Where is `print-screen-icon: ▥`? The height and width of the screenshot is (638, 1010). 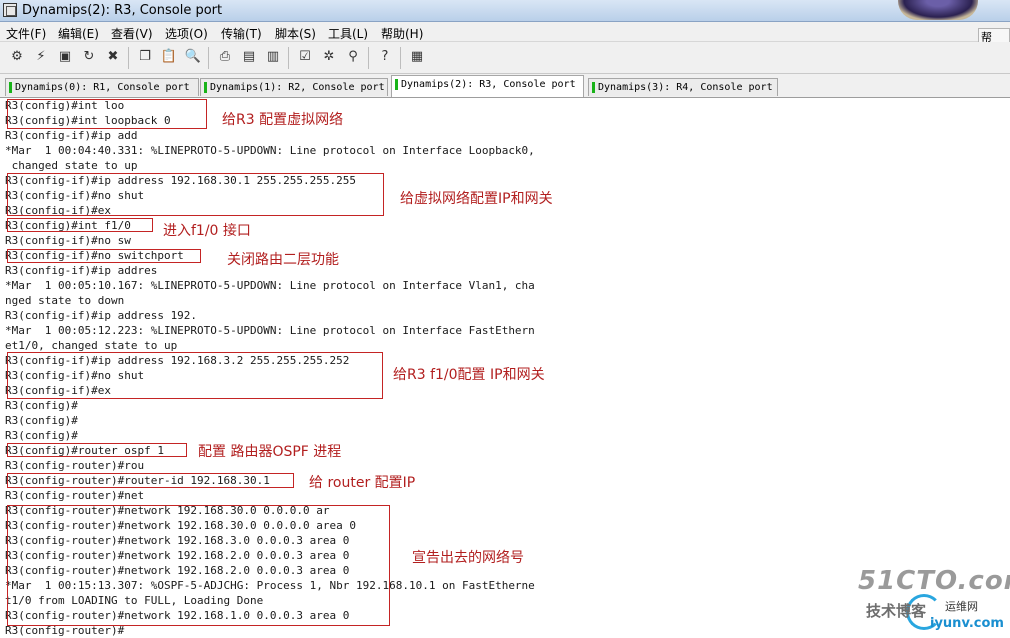 print-screen-icon: ▥ is located at coordinates (273, 57).